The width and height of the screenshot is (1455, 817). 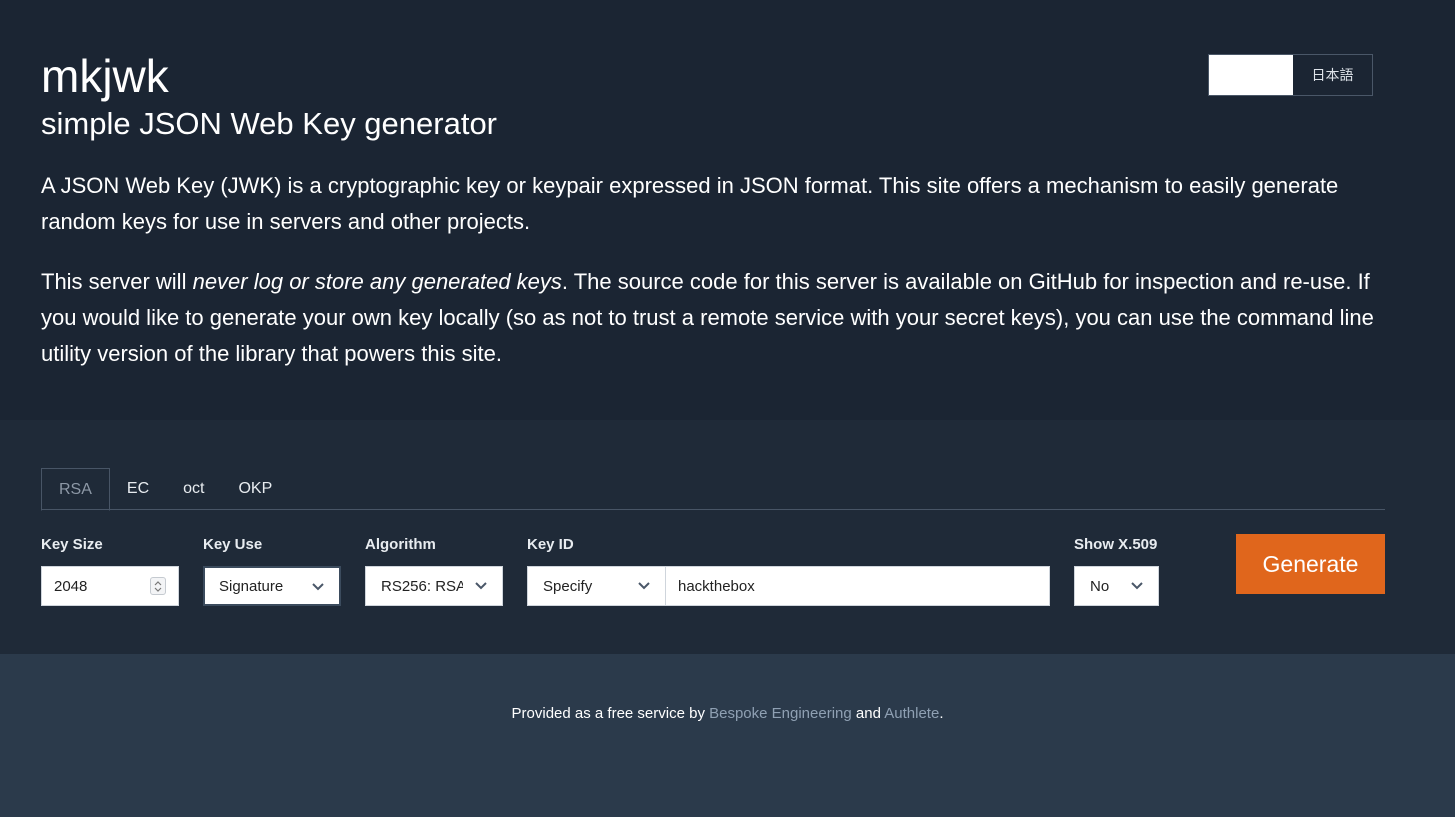 I want to click on language-english-button, so click(x=1251, y=75).